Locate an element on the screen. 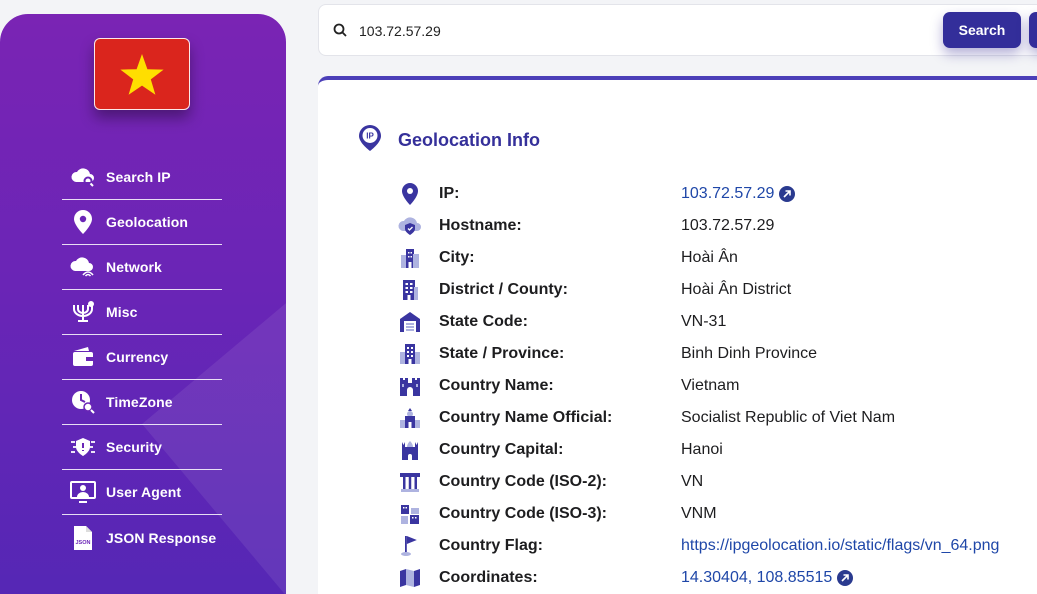 This screenshot has width=1037, height=594. sidebar-item-geolocation: Geolocation is located at coordinates (142, 222).